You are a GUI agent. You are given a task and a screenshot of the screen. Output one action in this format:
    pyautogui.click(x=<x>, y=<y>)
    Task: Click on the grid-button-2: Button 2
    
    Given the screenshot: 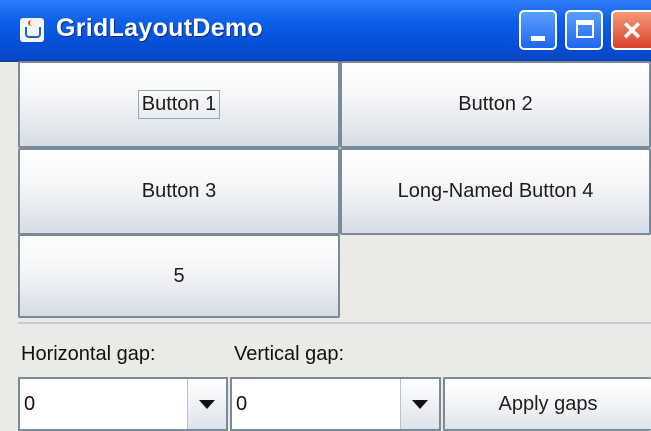 What is the action you would take?
    pyautogui.click(x=495, y=104)
    